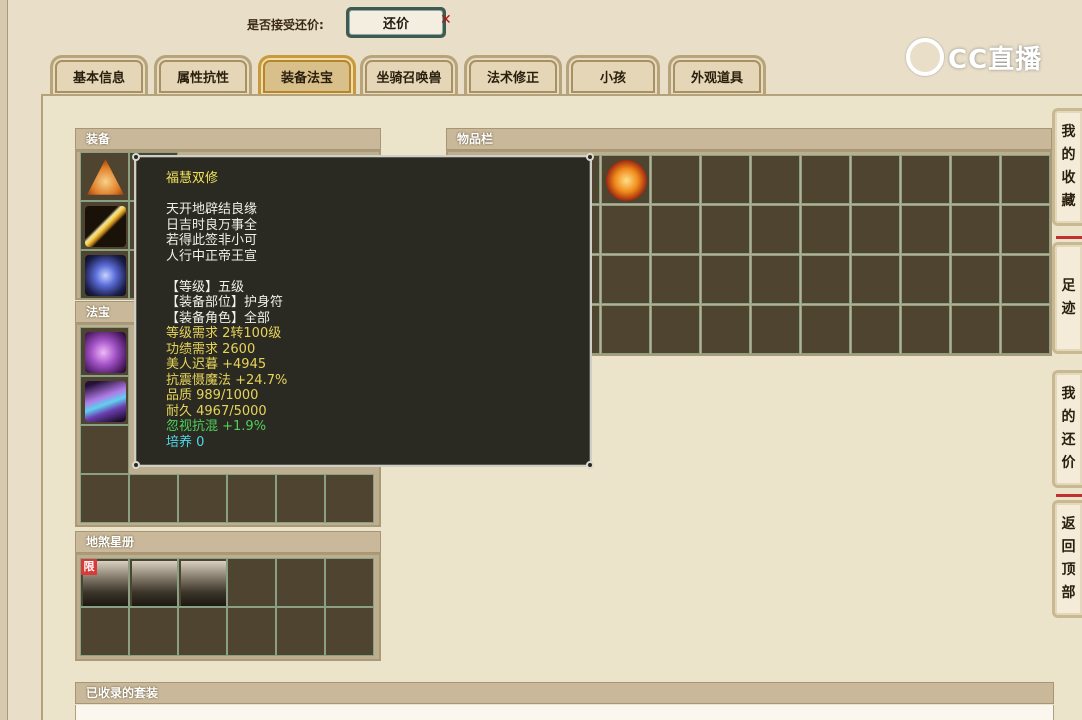 Image resolution: width=1082 pixels, height=720 pixels. I want to click on tab-attributes: 属性抗性, so click(203, 75).